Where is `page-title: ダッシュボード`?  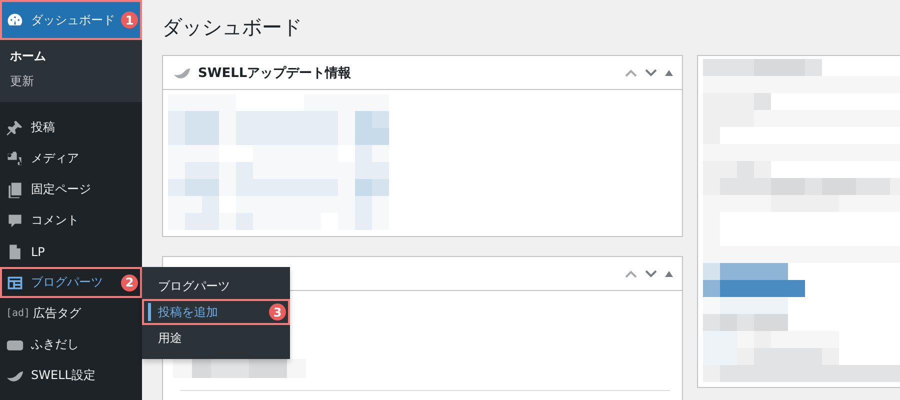
page-title: ダッシュボード is located at coordinates (232, 27).